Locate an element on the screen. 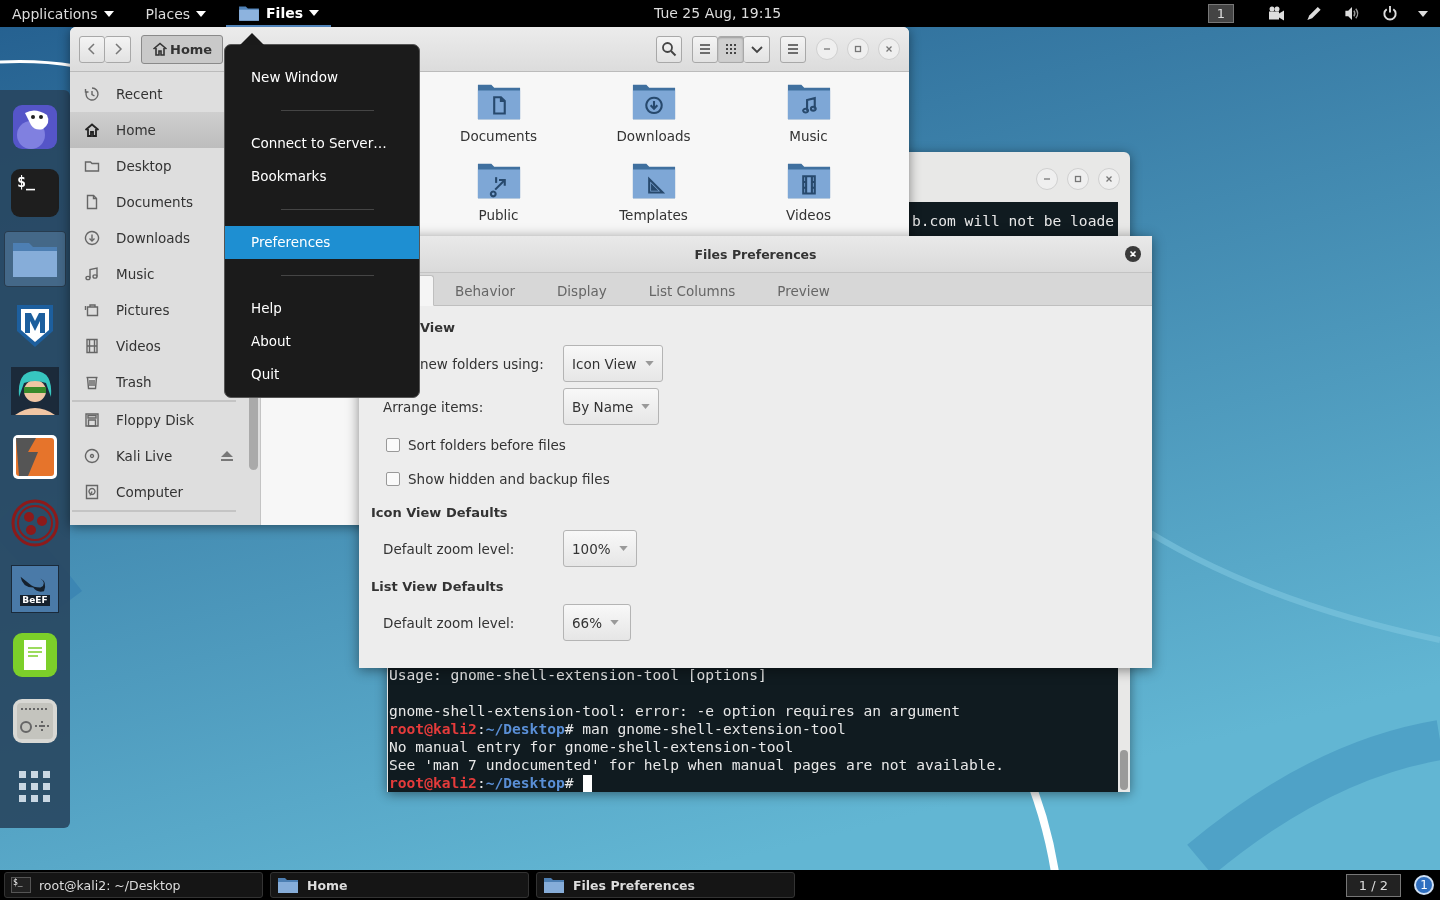 This screenshot has width=1440, height=900. list-icon is located at coordinates (705, 49).